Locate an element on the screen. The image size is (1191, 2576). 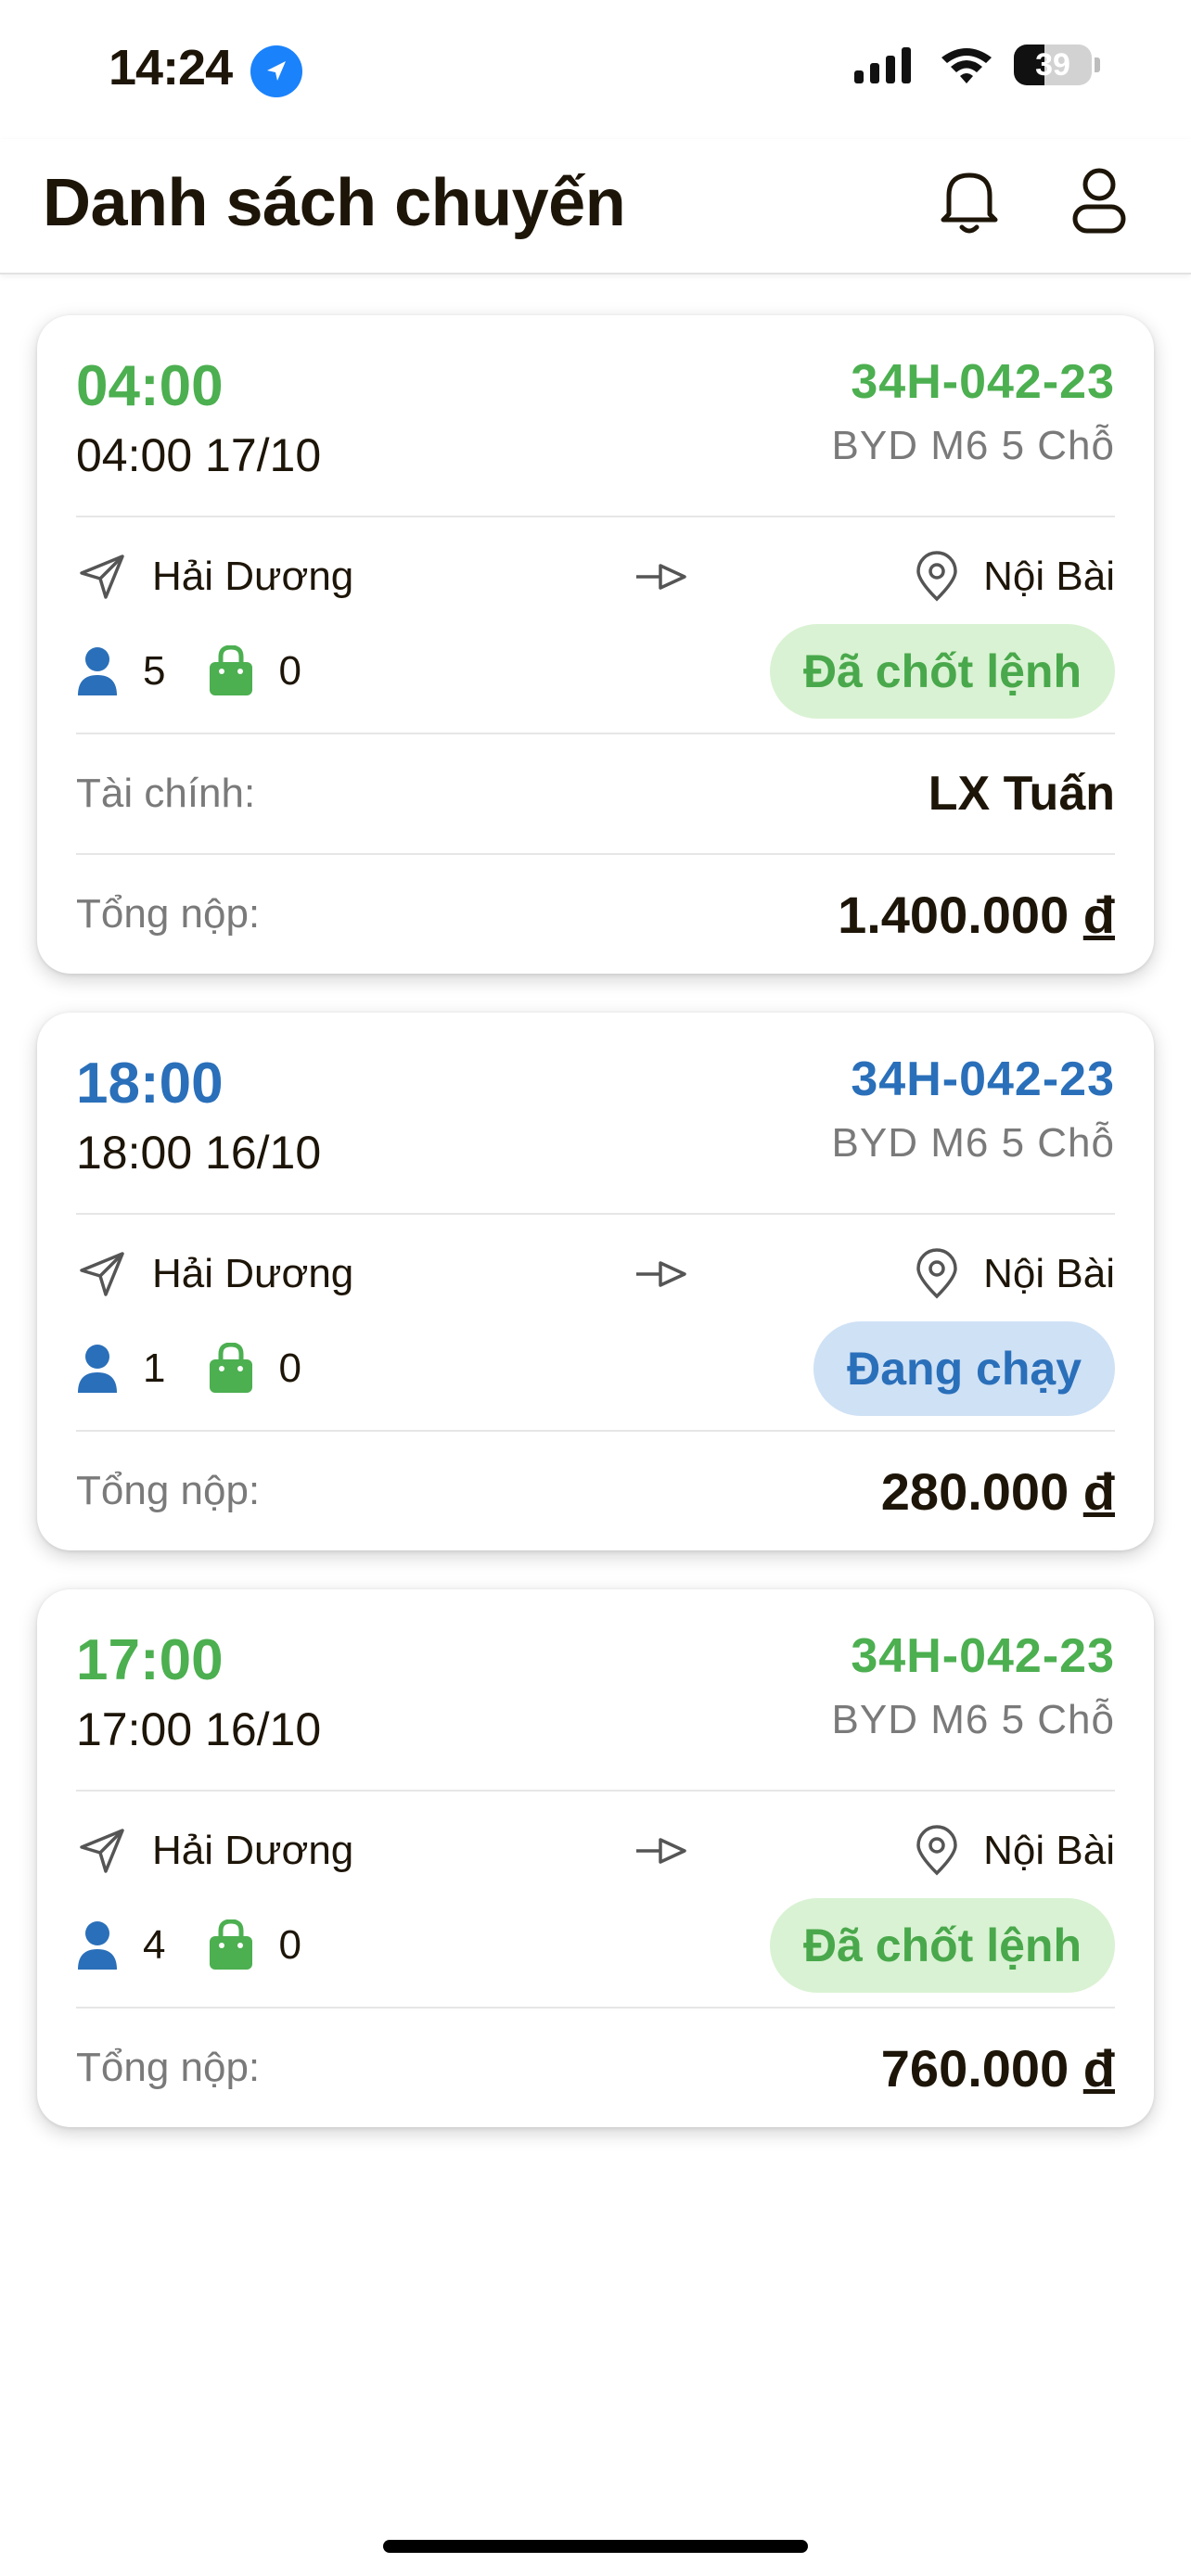
finance-row: Tài chính: LX Tuấn is located at coordinates (595, 793).